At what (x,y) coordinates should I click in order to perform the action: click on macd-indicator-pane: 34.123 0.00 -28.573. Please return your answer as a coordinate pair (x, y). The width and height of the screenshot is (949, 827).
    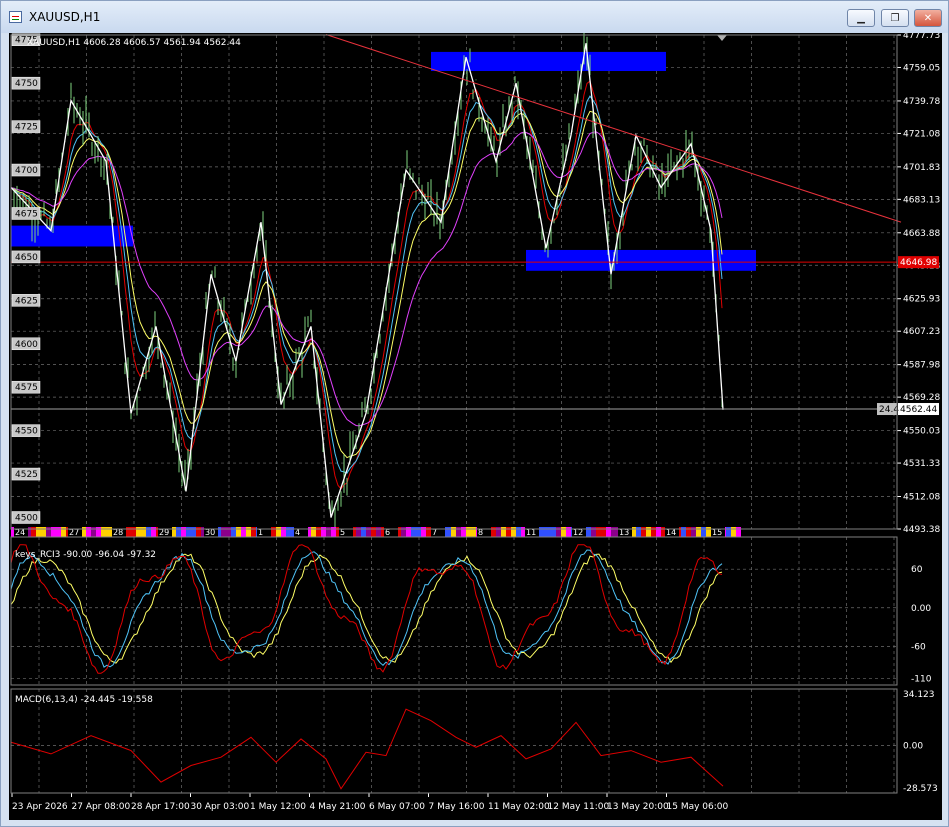
    Looking at the image, I should click on (474, 742).